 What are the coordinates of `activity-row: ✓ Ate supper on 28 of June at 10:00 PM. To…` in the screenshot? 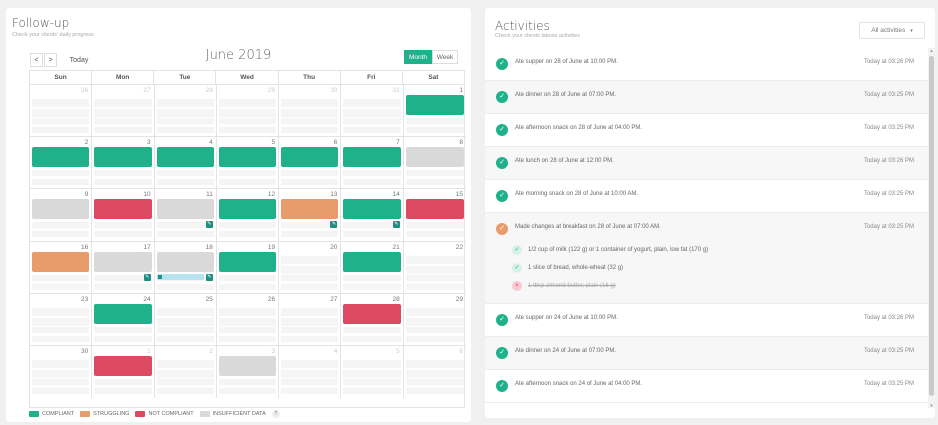 It's located at (706, 64).